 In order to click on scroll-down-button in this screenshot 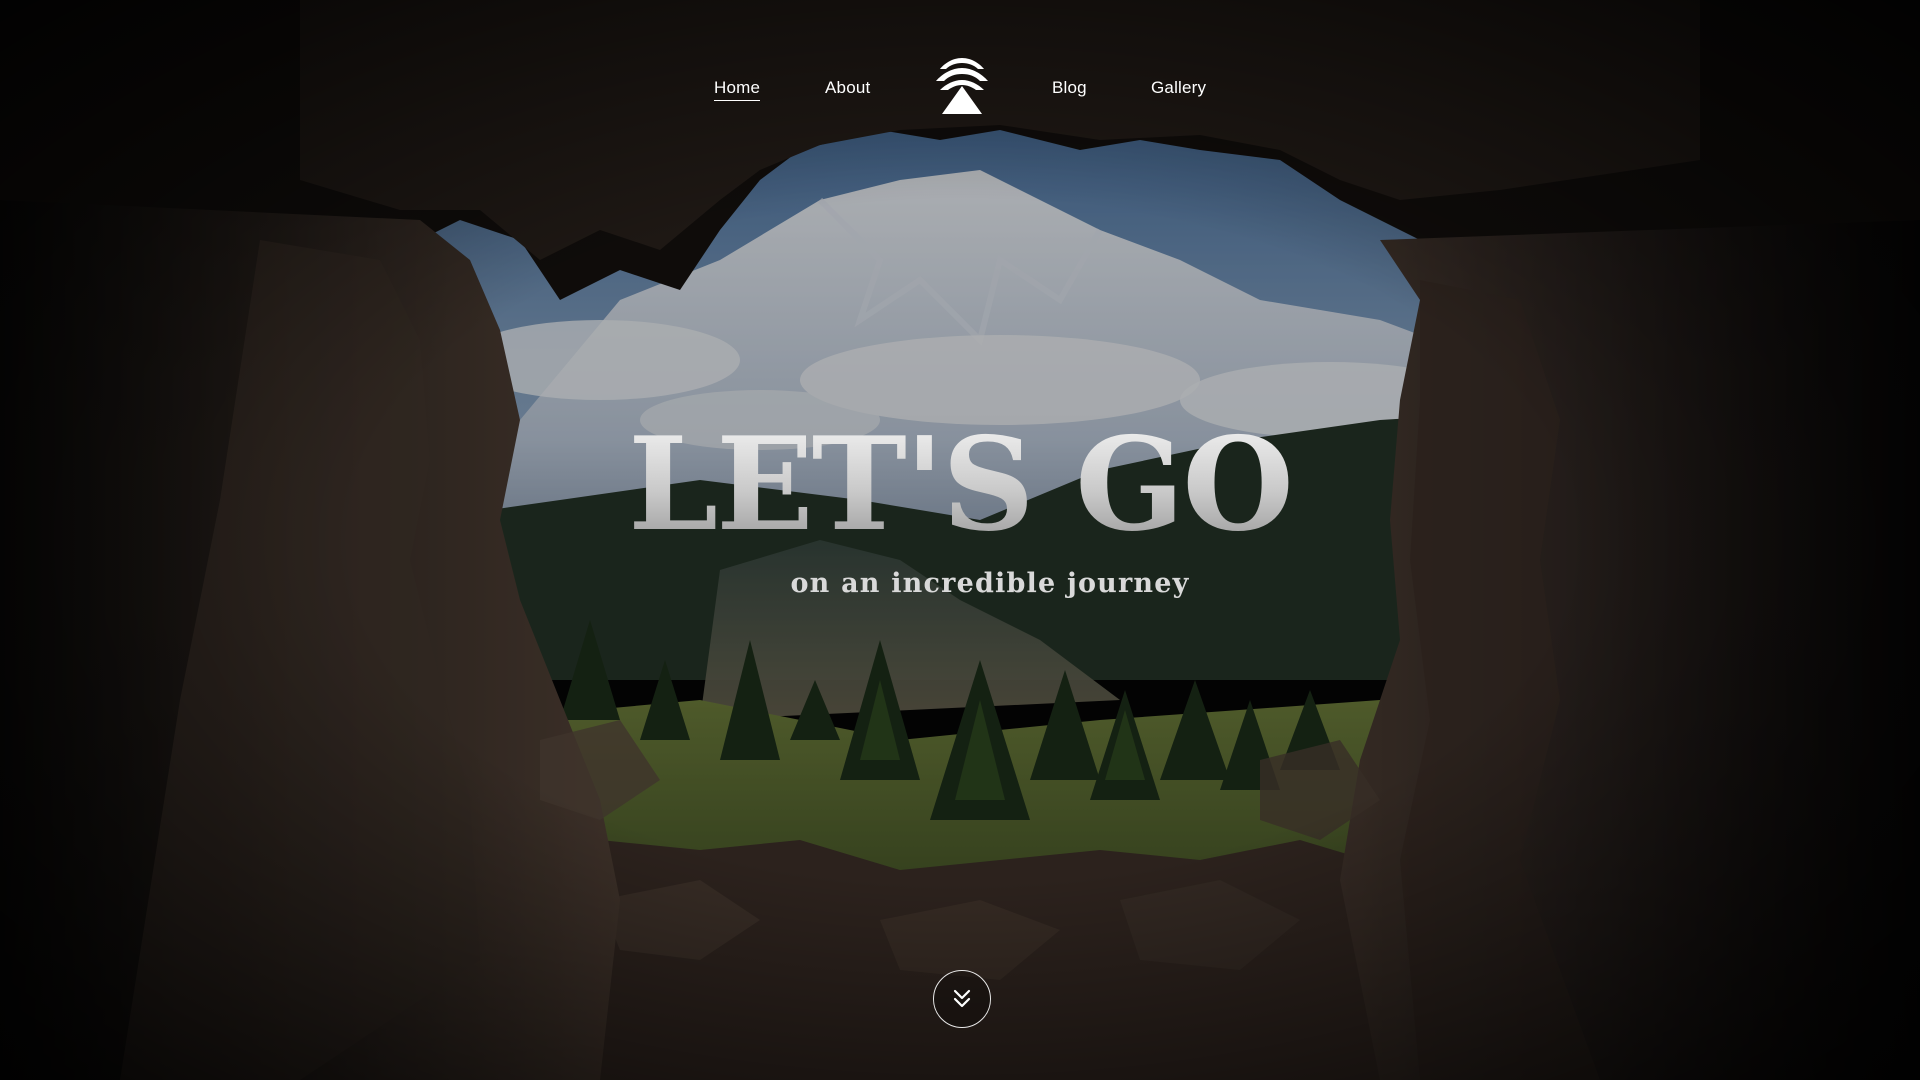, I will do `click(962, 999)`.